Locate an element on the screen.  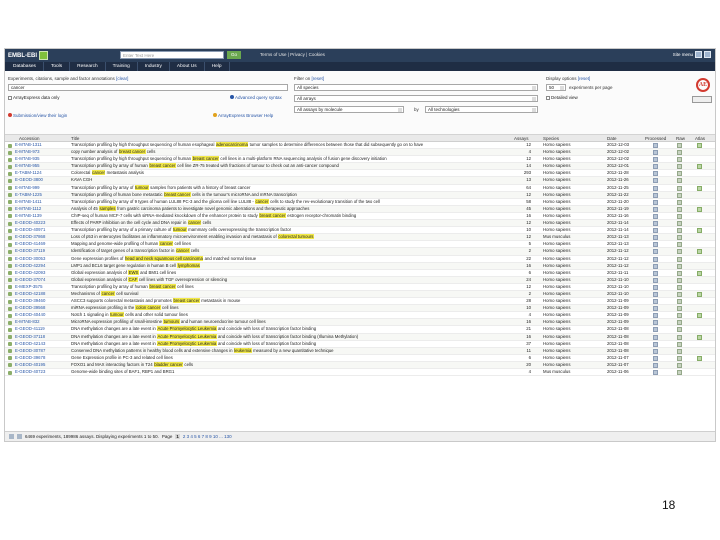
row-accession: E-GEOD-41469 is located at coordinates (30, 244).